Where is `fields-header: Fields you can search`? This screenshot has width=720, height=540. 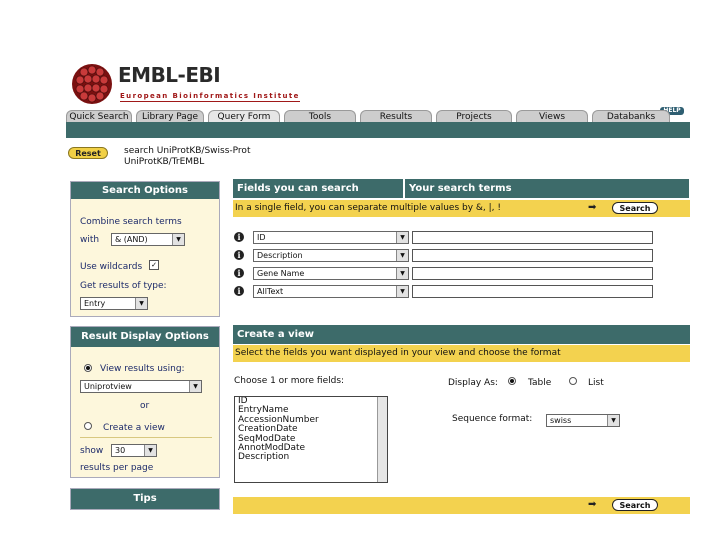
fields-header: Fields you can search is located at coordinates (318, 188).